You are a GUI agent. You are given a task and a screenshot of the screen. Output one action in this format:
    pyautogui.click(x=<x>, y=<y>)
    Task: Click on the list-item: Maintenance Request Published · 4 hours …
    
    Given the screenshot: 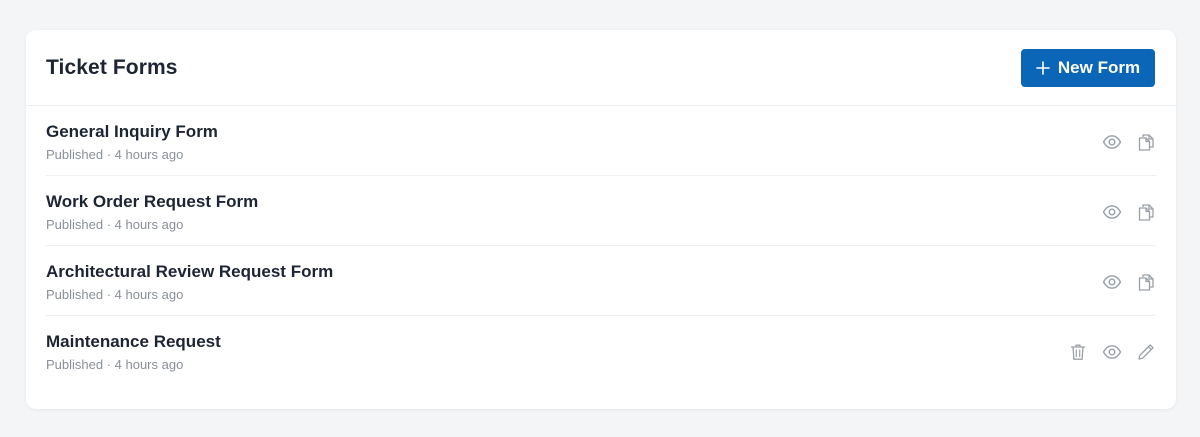 What is the action you would take?
    pyautogui.click(x=601, y=351)
    